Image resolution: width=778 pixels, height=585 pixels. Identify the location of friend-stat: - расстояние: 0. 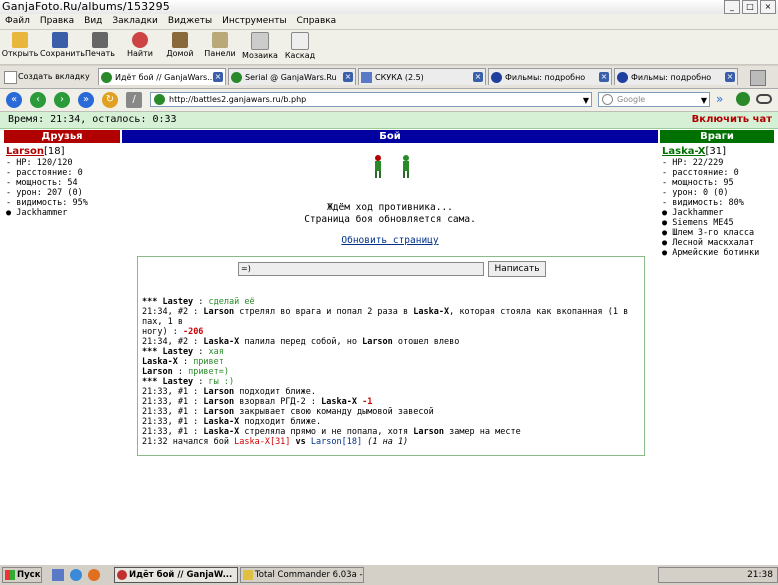
(44, 173).